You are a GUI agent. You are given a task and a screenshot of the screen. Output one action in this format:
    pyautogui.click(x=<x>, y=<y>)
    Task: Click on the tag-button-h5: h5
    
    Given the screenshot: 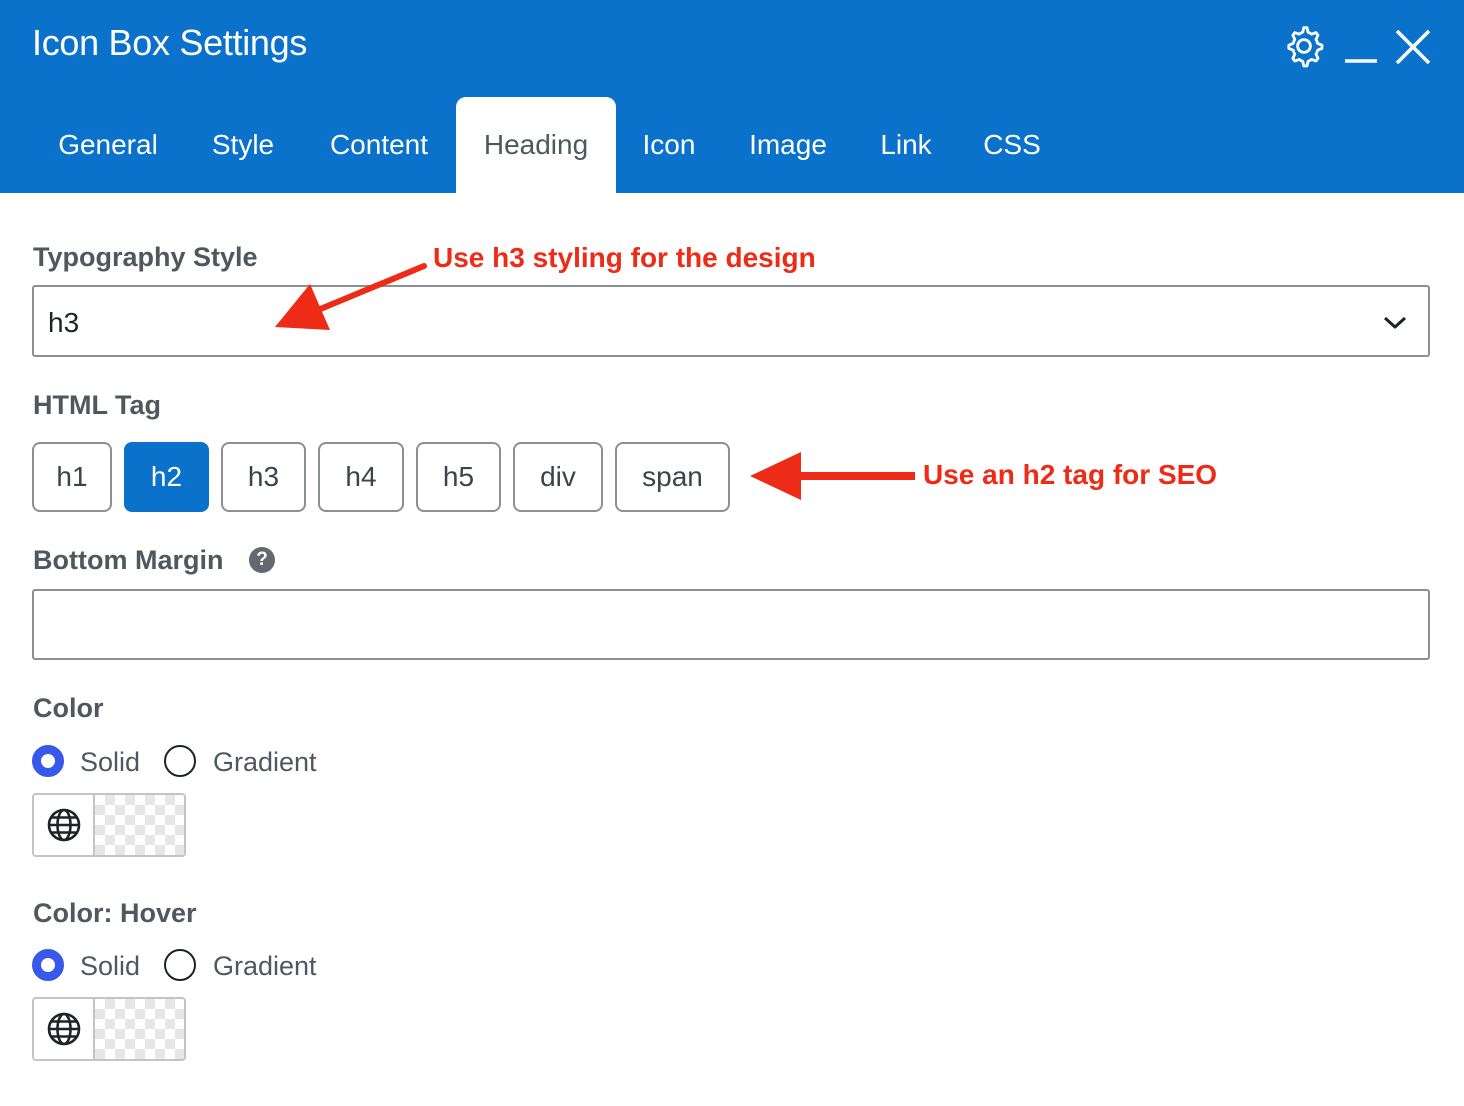 What is the action you would take?
    pyautogui.click(x=458, y=477)
    